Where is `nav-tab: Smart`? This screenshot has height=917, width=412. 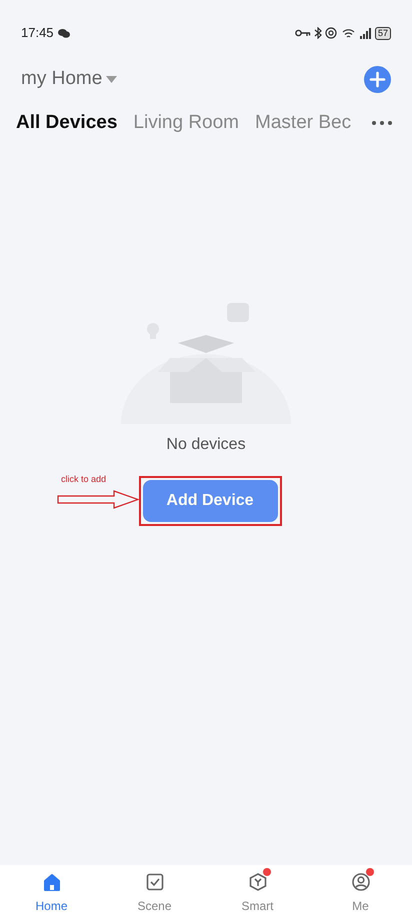 nav-tab: Smart is located at coordinates (257, 891).